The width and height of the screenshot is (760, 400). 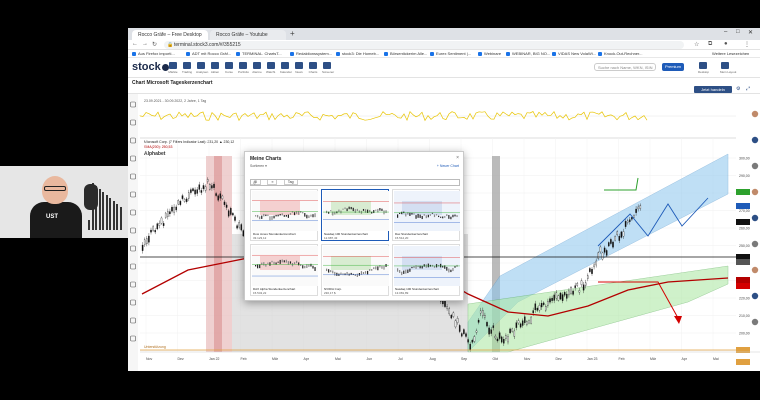 What do you see at coordinates (424, 45) in the screenshot?
I see `url-bar: 🔒 terminal.stock3.com/#/355215` at bounding box center [424, 45].